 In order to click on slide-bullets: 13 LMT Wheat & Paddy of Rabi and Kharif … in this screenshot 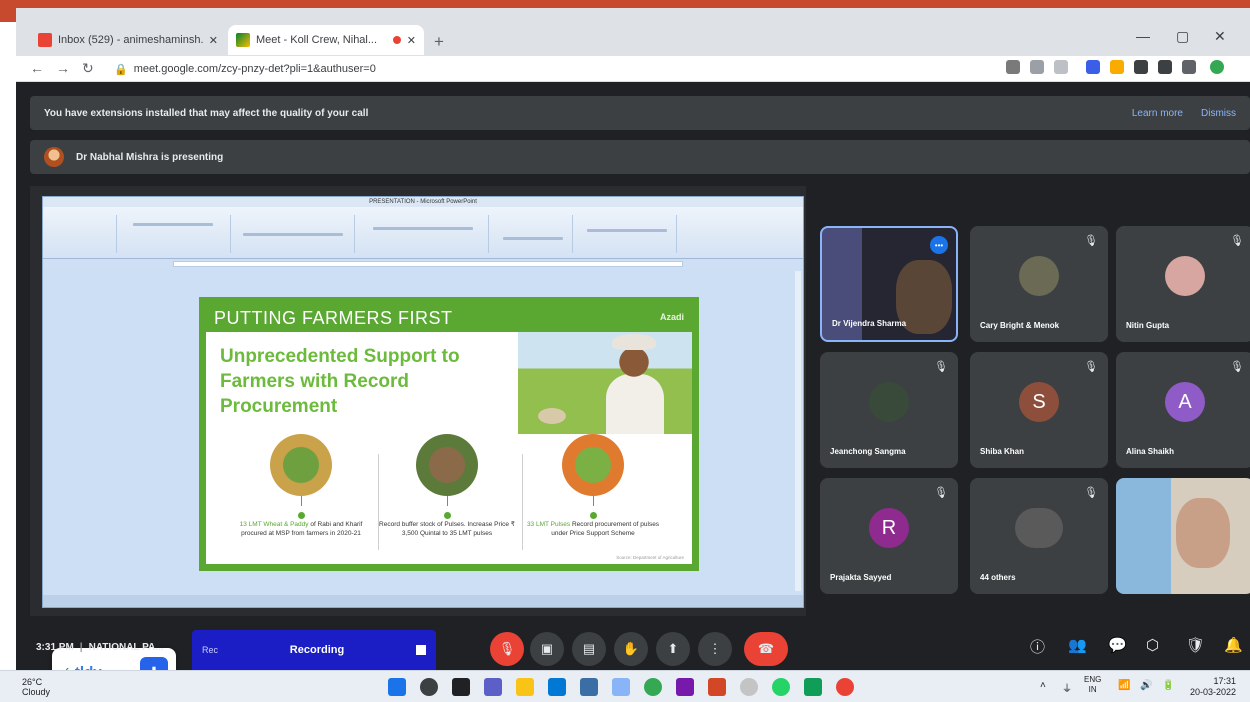, I will do `click(449, 499)`.